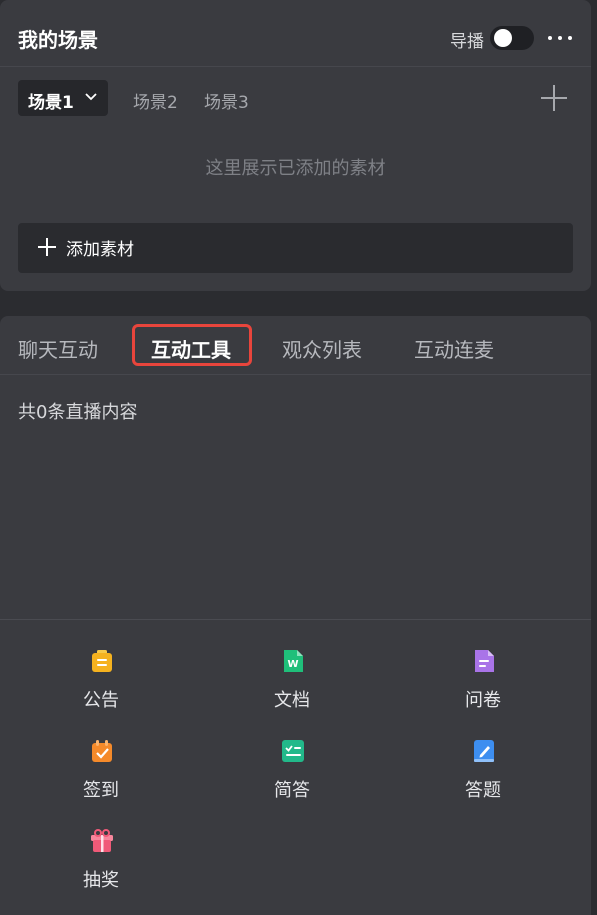 The image size is (597, 915). Describe the element at coordinates (102, 840) in the screenshot. I see `lottery-icon` at that location.